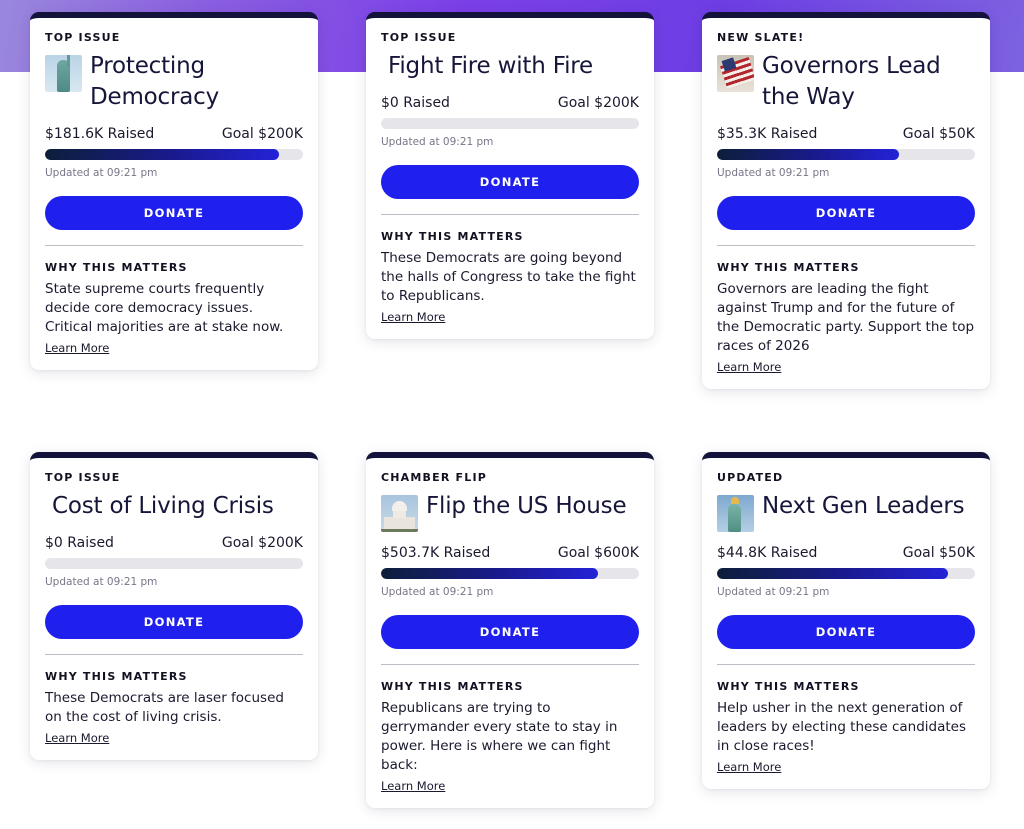 Image resolution: width=1024 pixels, height=829 pixels. Describe the element at coordinates (767, 553) in the screenshot. I see `raised-amount: $44.8K Raised` at that location.